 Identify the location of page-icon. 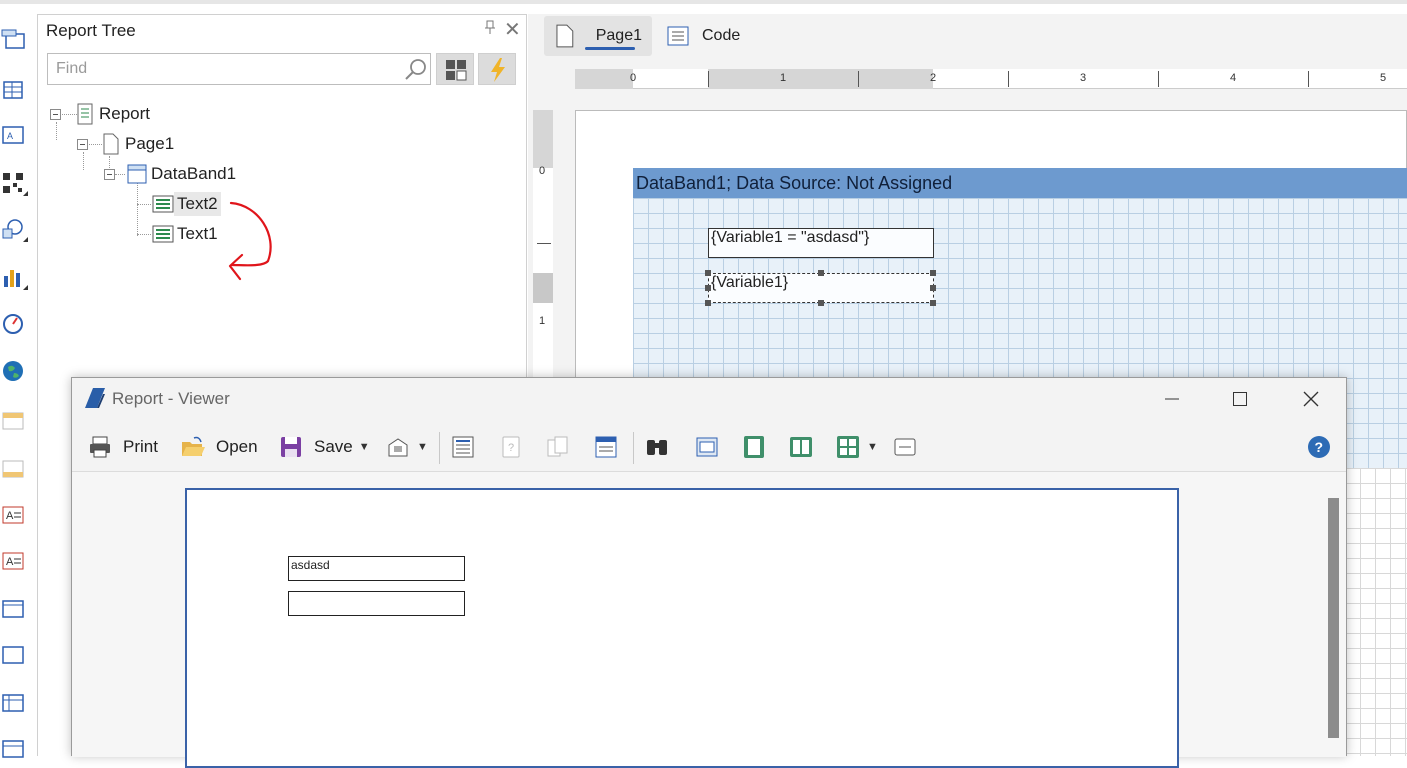
(111, 144).